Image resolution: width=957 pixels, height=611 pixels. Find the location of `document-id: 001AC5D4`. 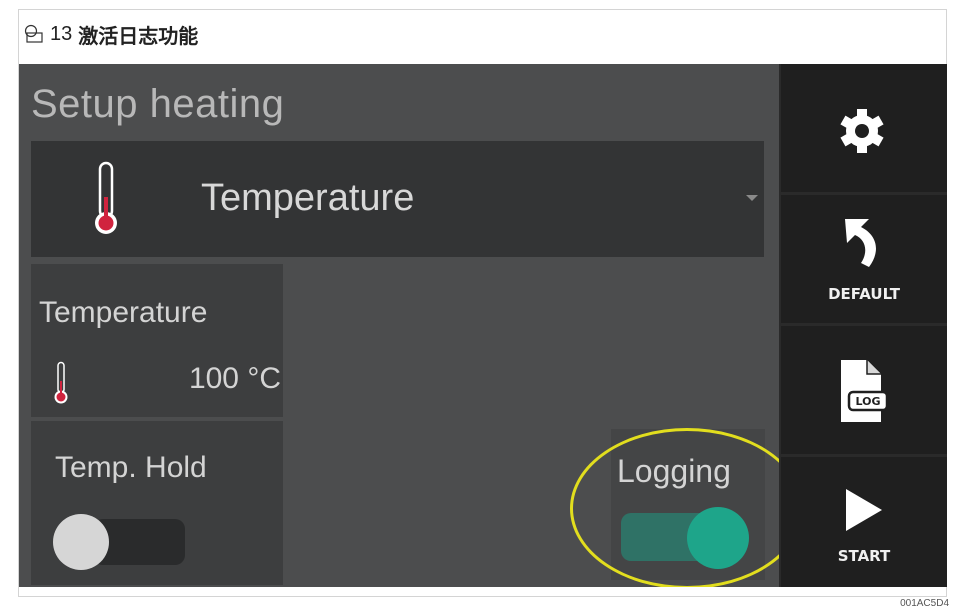

document-id: 001AC5D4 is located at coordinates (924, 603).